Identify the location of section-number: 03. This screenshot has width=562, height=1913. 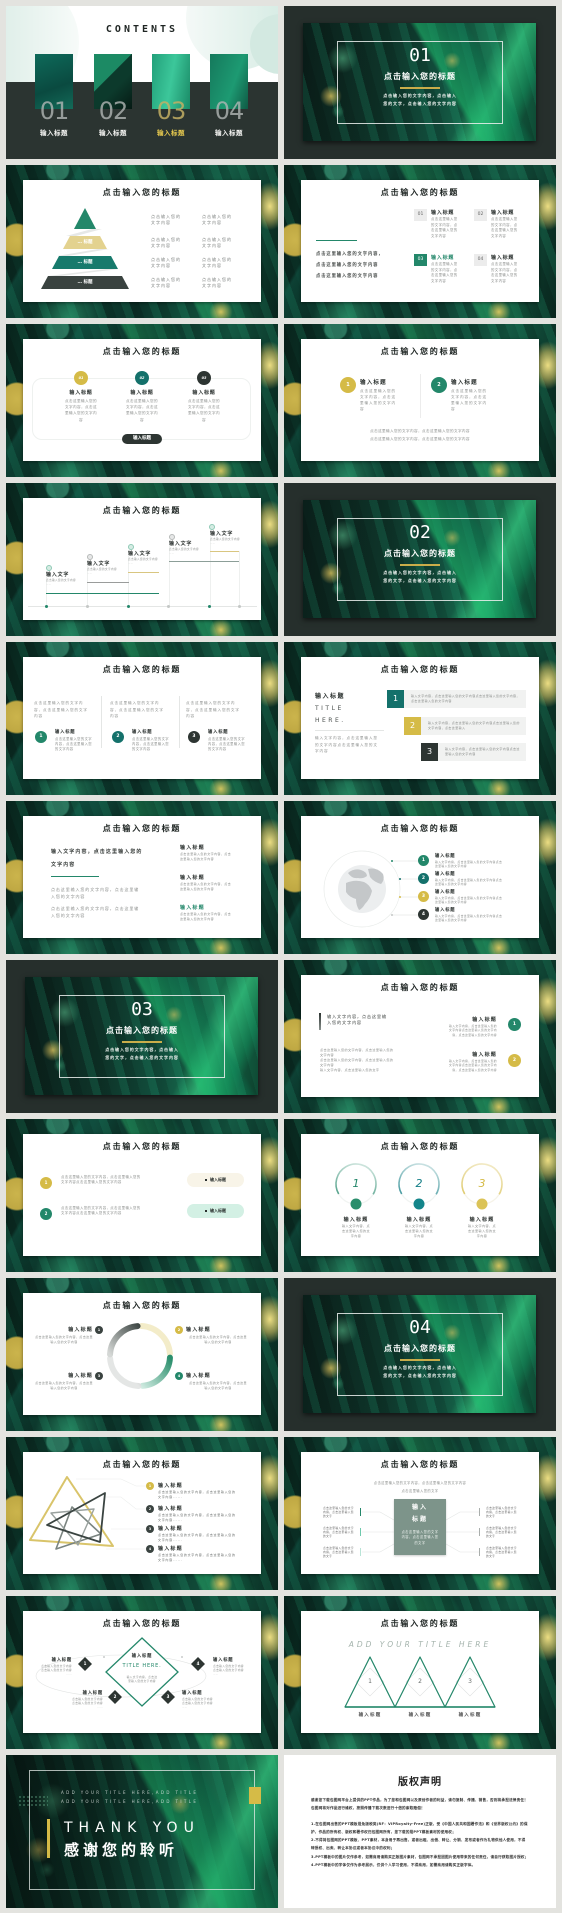
(142, 1009).